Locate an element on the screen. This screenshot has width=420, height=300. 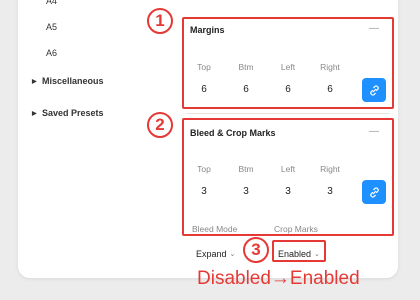
sidebar-item-label: A6 is located at coordinates (52, 53).